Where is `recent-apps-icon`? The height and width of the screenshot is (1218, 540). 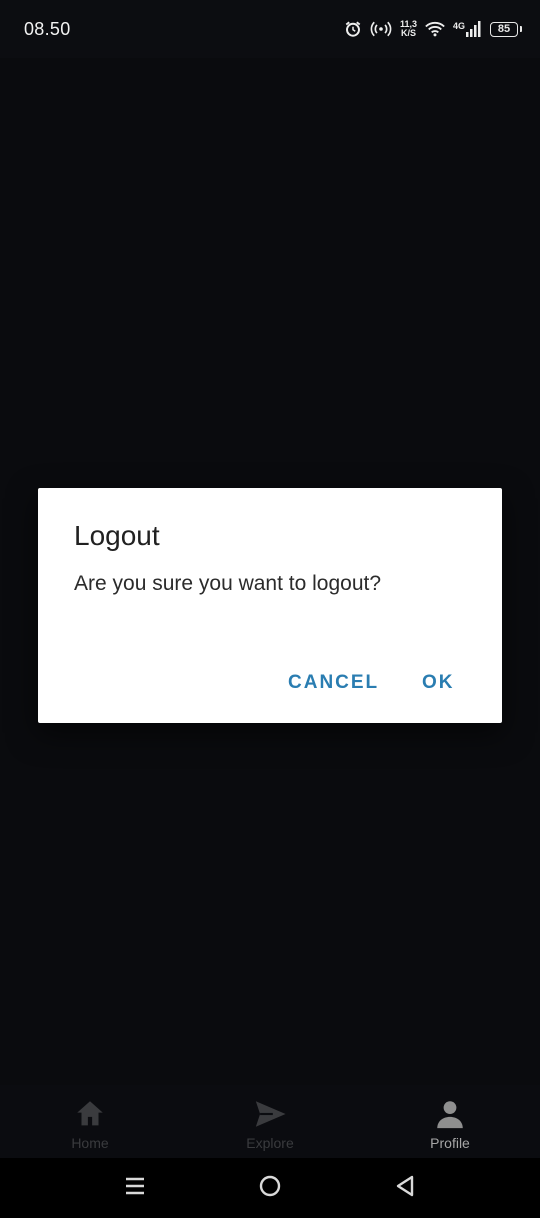
recent-apps-icon is located at coordinates (135, 1188).